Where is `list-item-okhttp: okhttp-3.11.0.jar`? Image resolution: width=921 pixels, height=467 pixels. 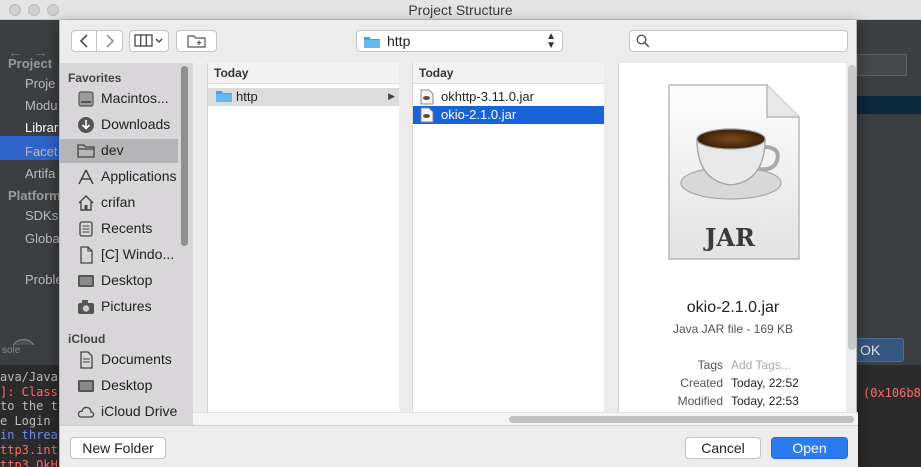
list-item-okhttp: okhttp-3.11.0.jar is located at coordinates (508, 97).